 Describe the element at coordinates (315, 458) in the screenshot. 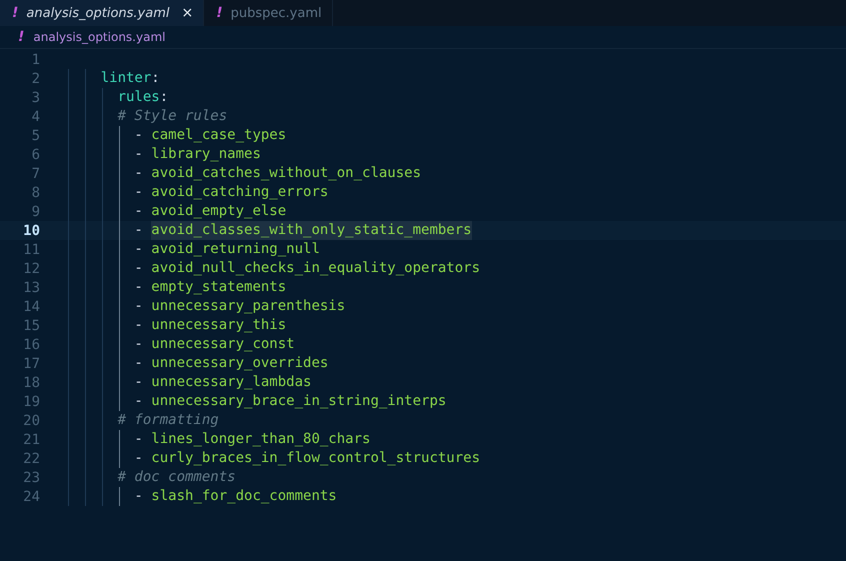

I see `code-value: curly_braces_in_flow_control_structures` at that location.